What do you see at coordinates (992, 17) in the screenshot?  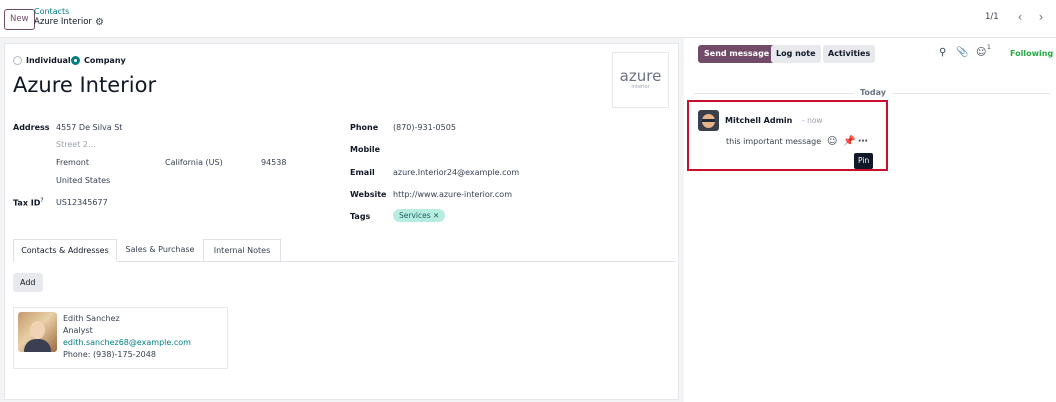 I see `pager-value: 1/1` at bounding box center [992, 17].